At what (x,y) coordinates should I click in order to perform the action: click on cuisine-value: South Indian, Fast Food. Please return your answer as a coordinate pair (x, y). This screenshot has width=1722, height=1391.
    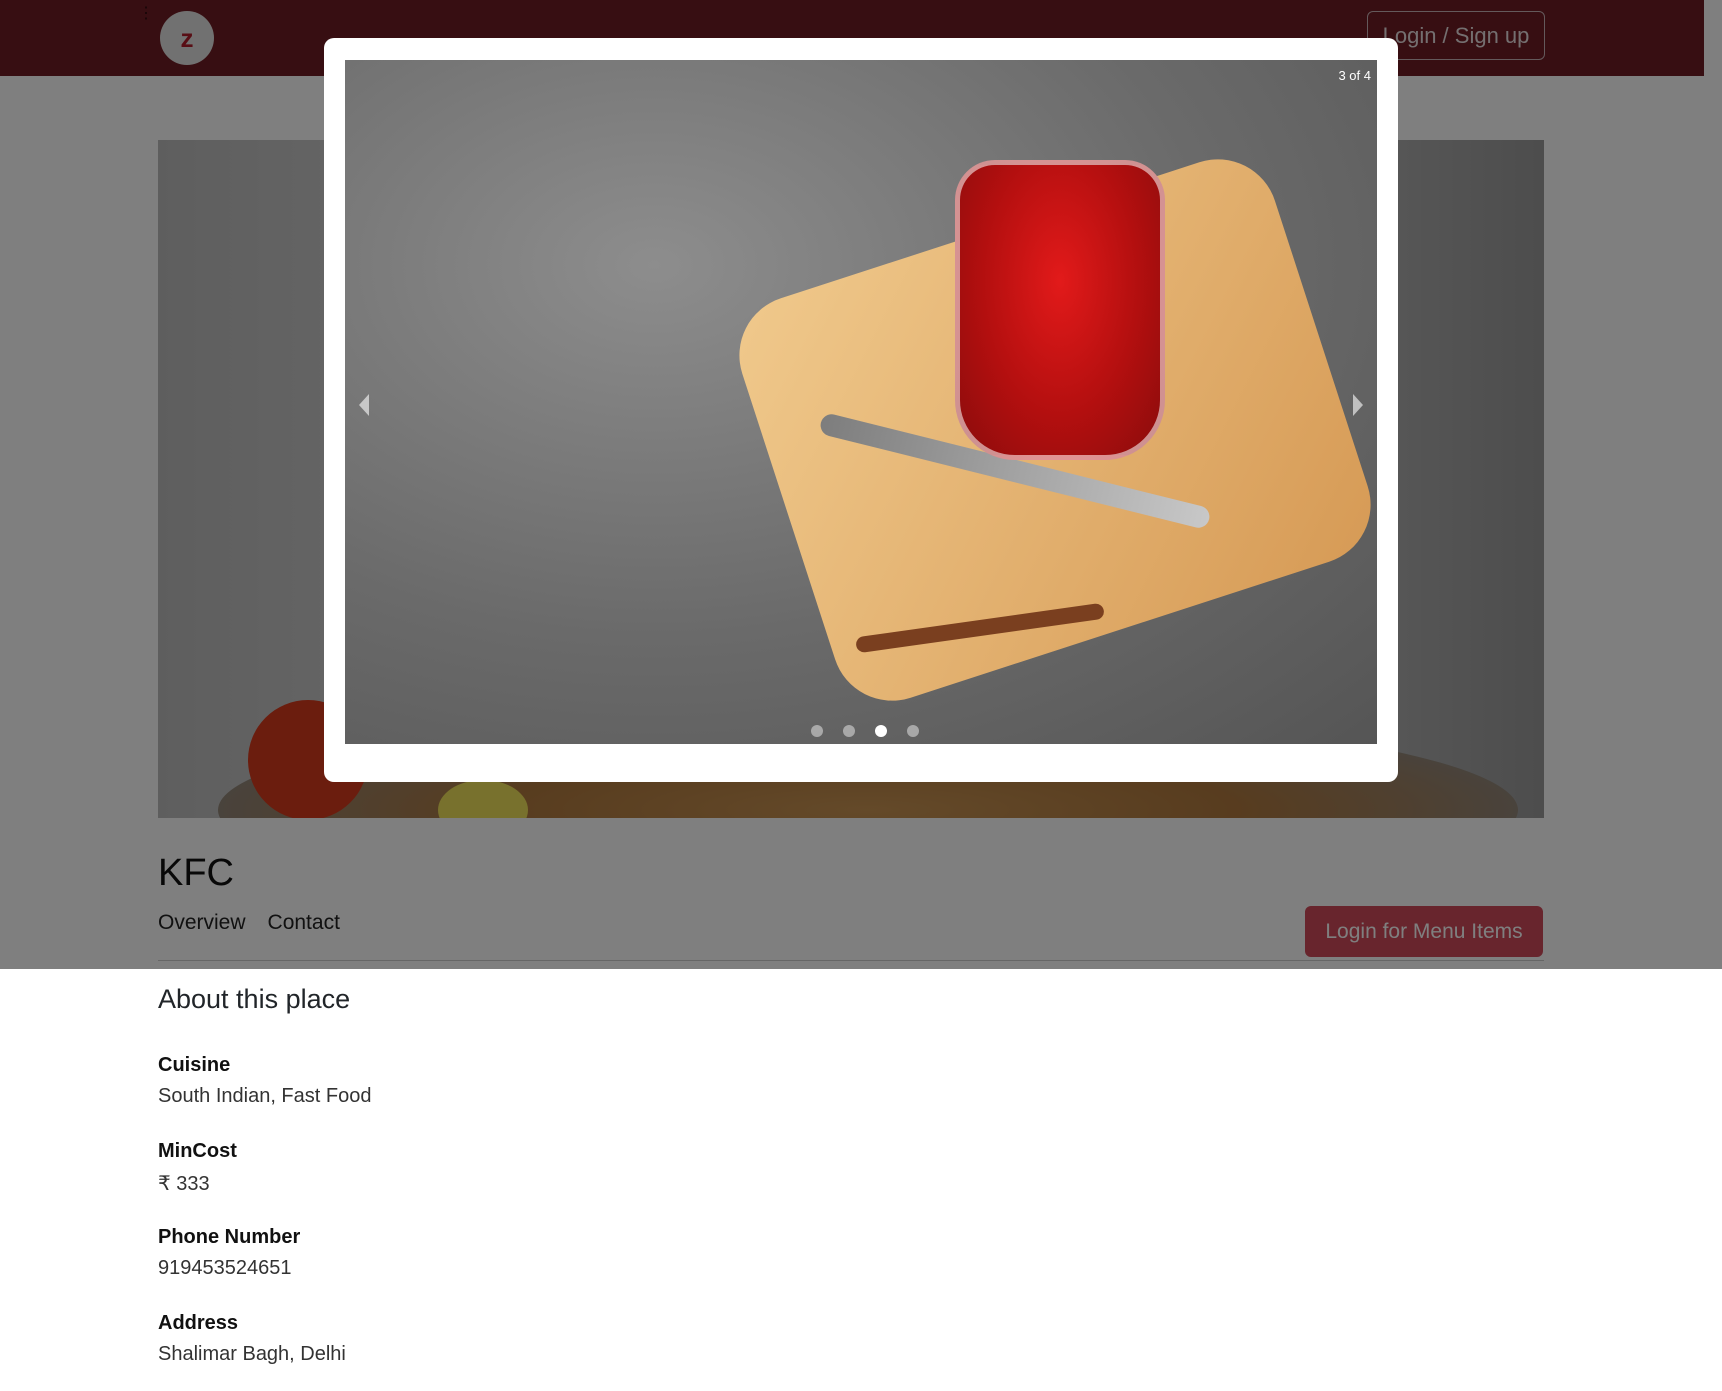
    Looking at the image, I should click on (265, 1096).